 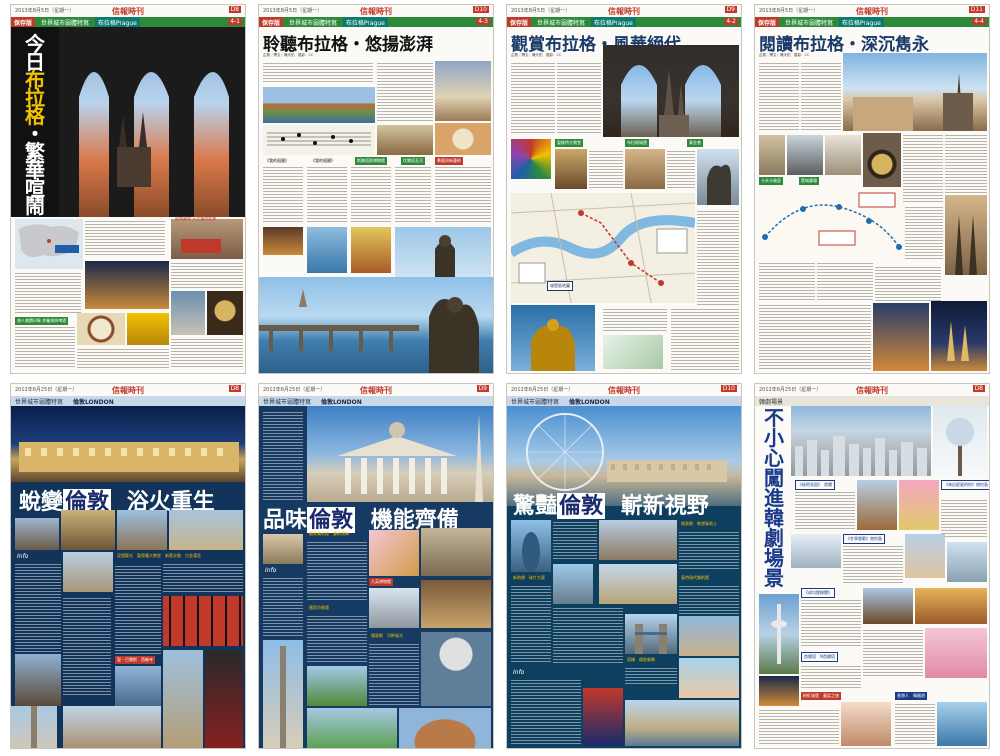 I want to click on night-tower-icon, so click(x=958, y=341).